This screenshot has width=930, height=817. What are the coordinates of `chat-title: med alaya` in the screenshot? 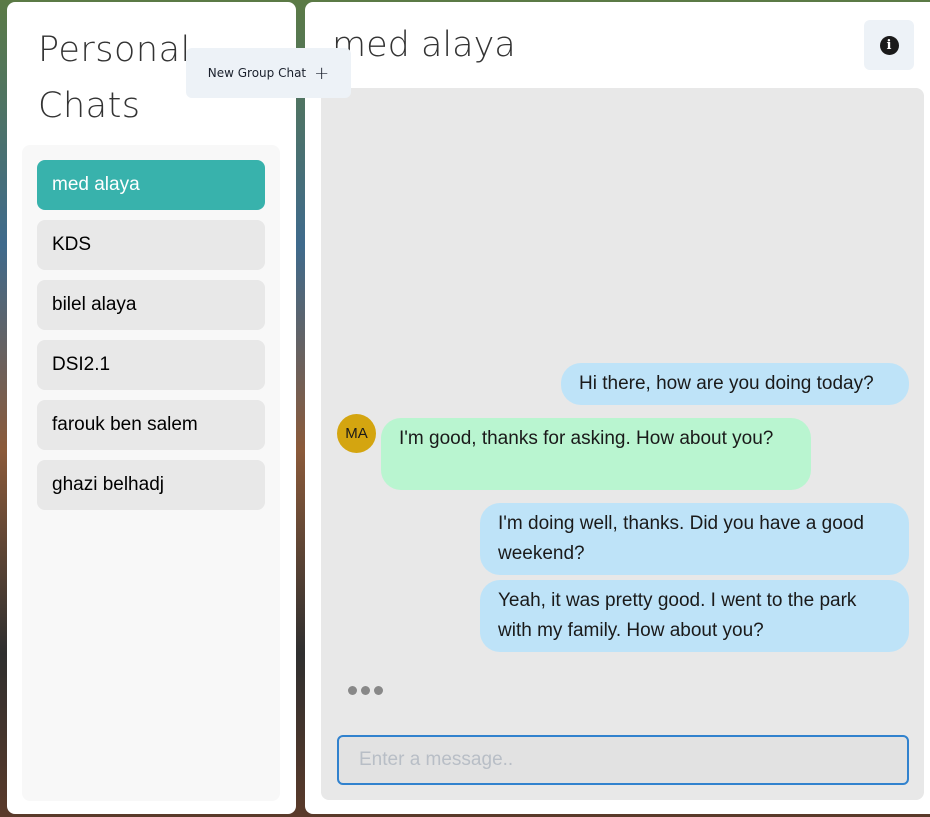 It's located at (424, 45).